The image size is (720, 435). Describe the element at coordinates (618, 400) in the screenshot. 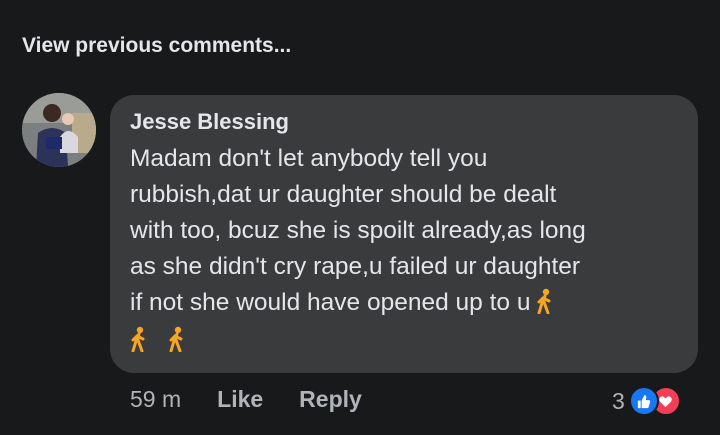

I see `reaction-count: 3` at that location.